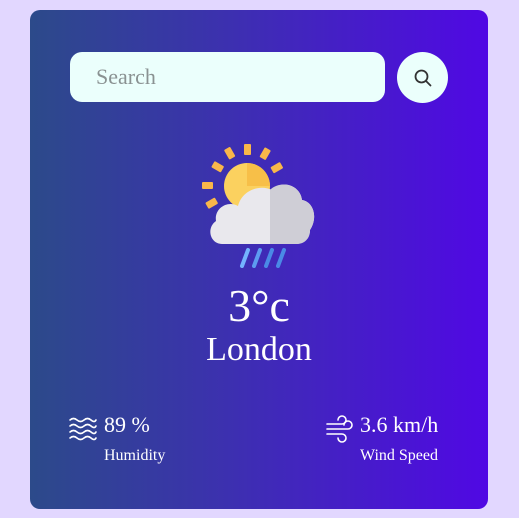  Describe the element at coordinates (381, 439) in the screenshot. I see `wind-stat: 3.6 km/h Wind Speed` at that location.